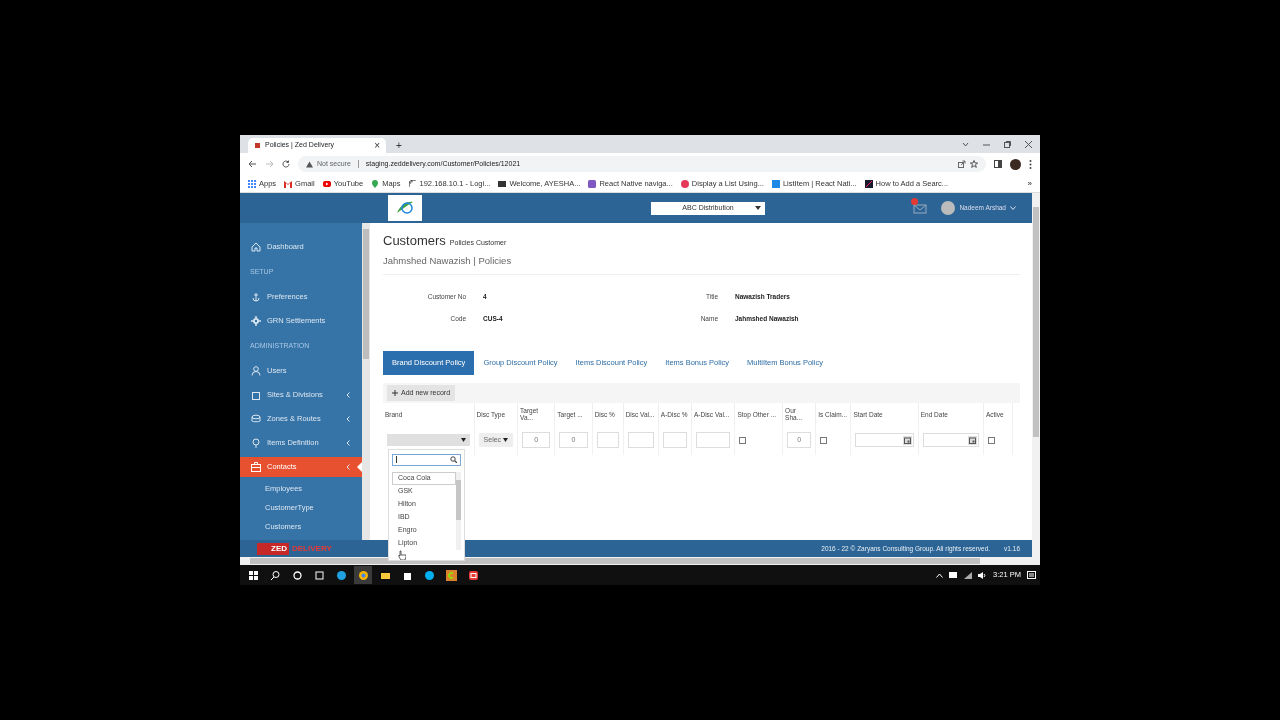 The height and width of the screenshot is (720, 1280). What do you see at coordinates (256, 297) in the screenshot?
I see `anchor-icon` at bounding box center [256, 297].